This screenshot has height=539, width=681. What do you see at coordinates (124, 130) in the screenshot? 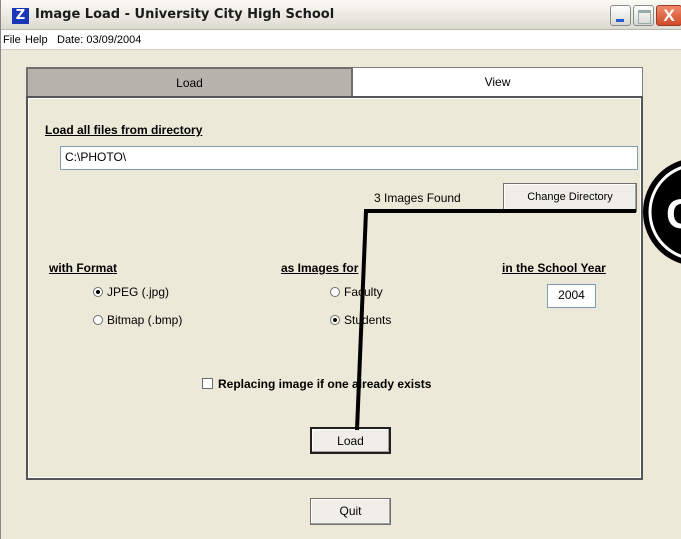
I see `directory-label: Load all files from directory` at bounding box center [124, 130].